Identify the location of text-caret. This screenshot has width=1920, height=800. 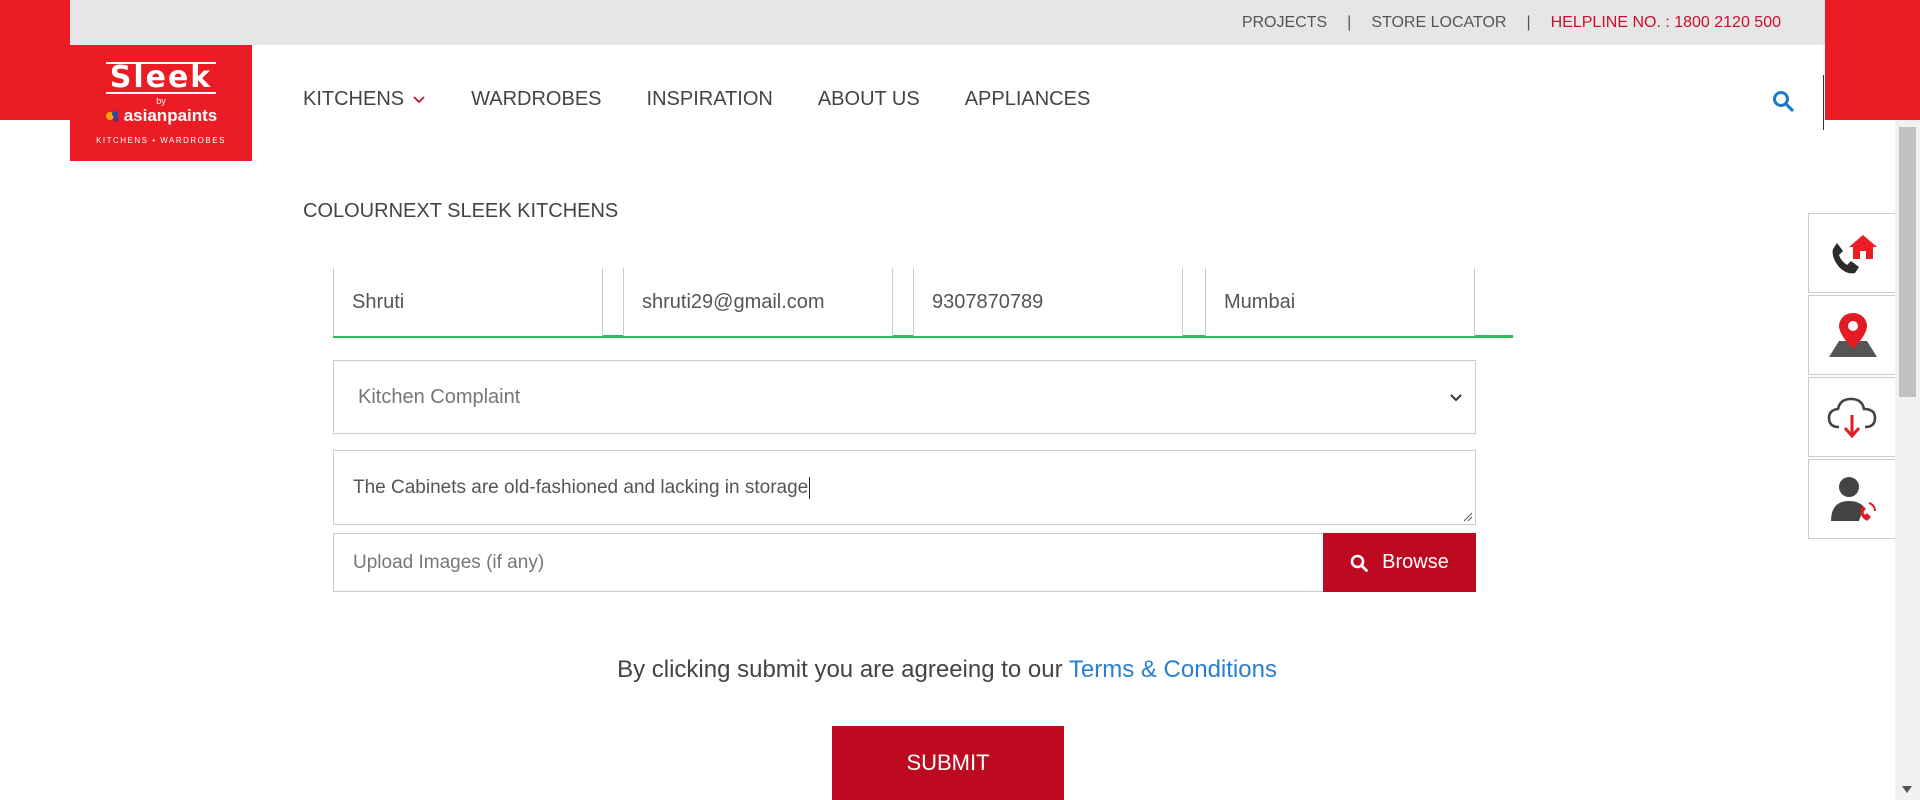
(810, 488).